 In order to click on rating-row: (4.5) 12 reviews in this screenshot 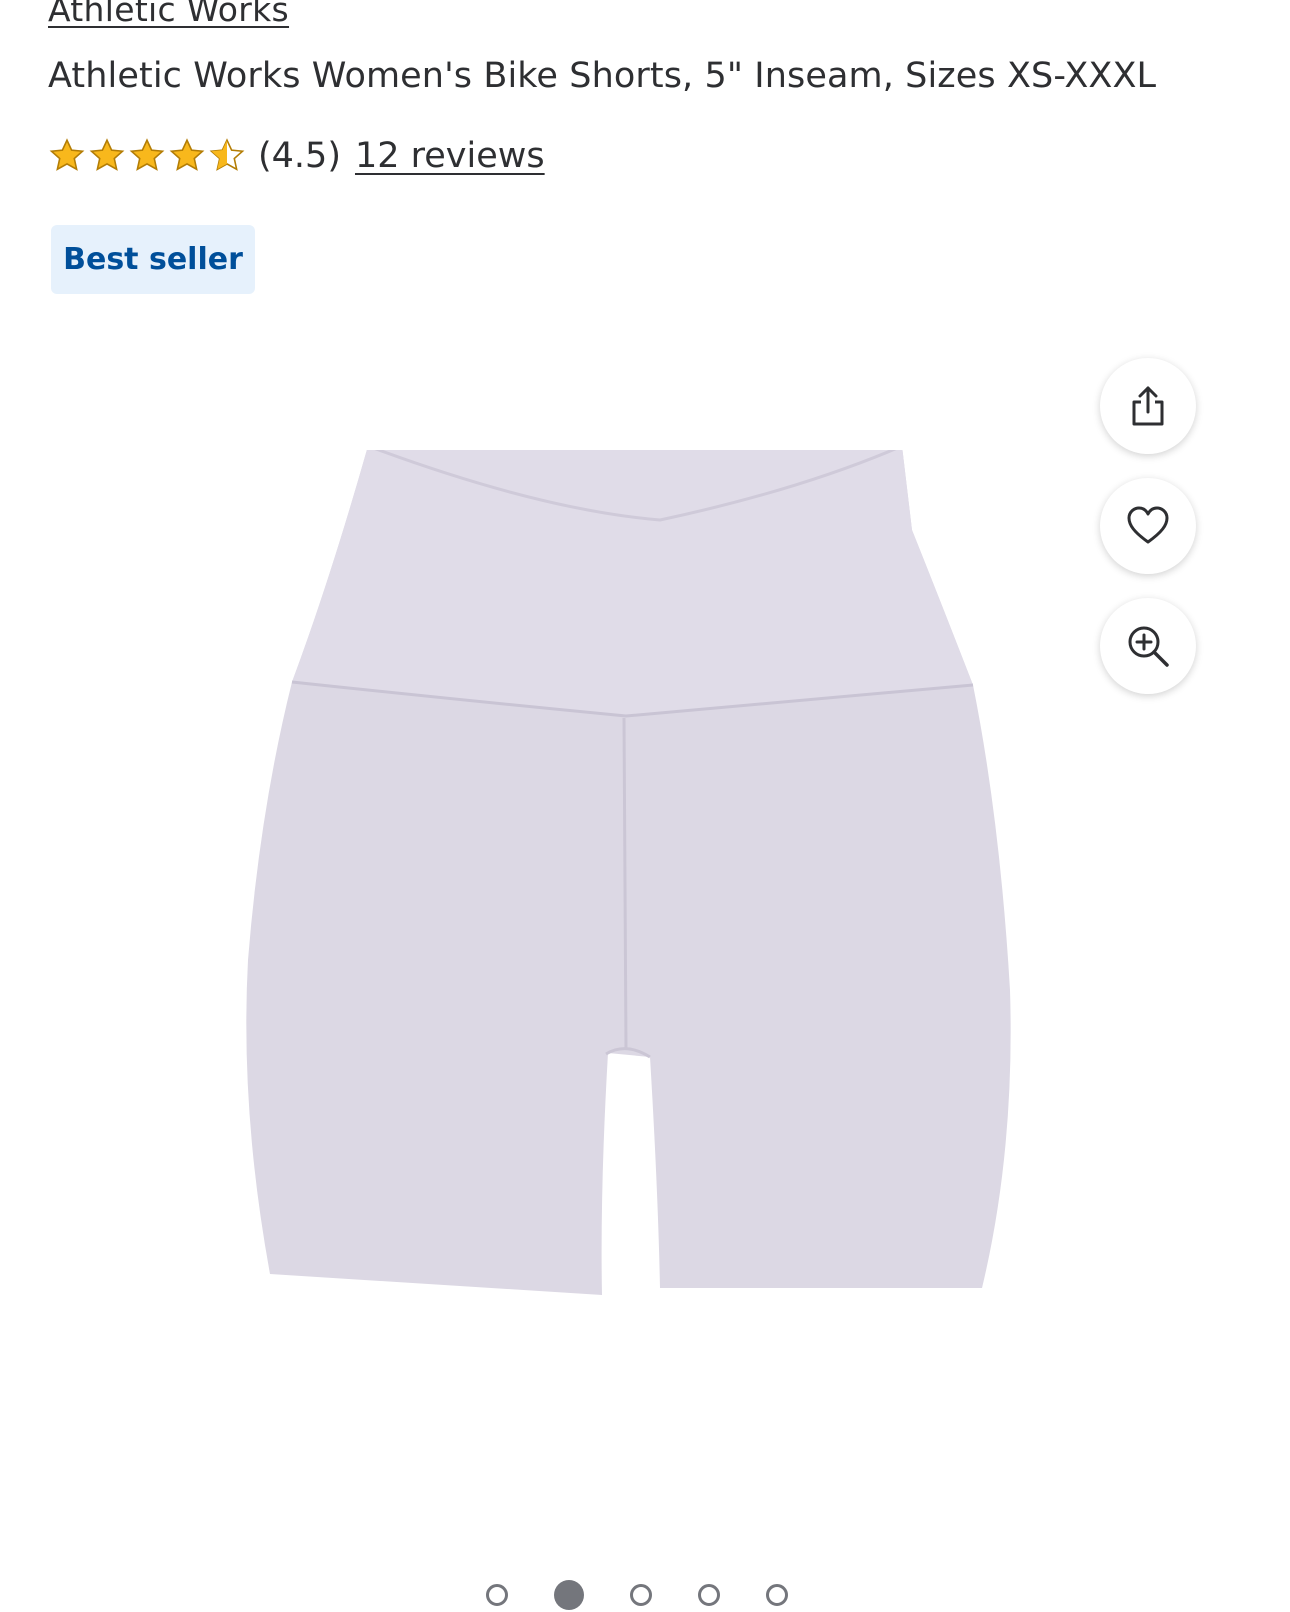, I will do `click(296, 156)`.